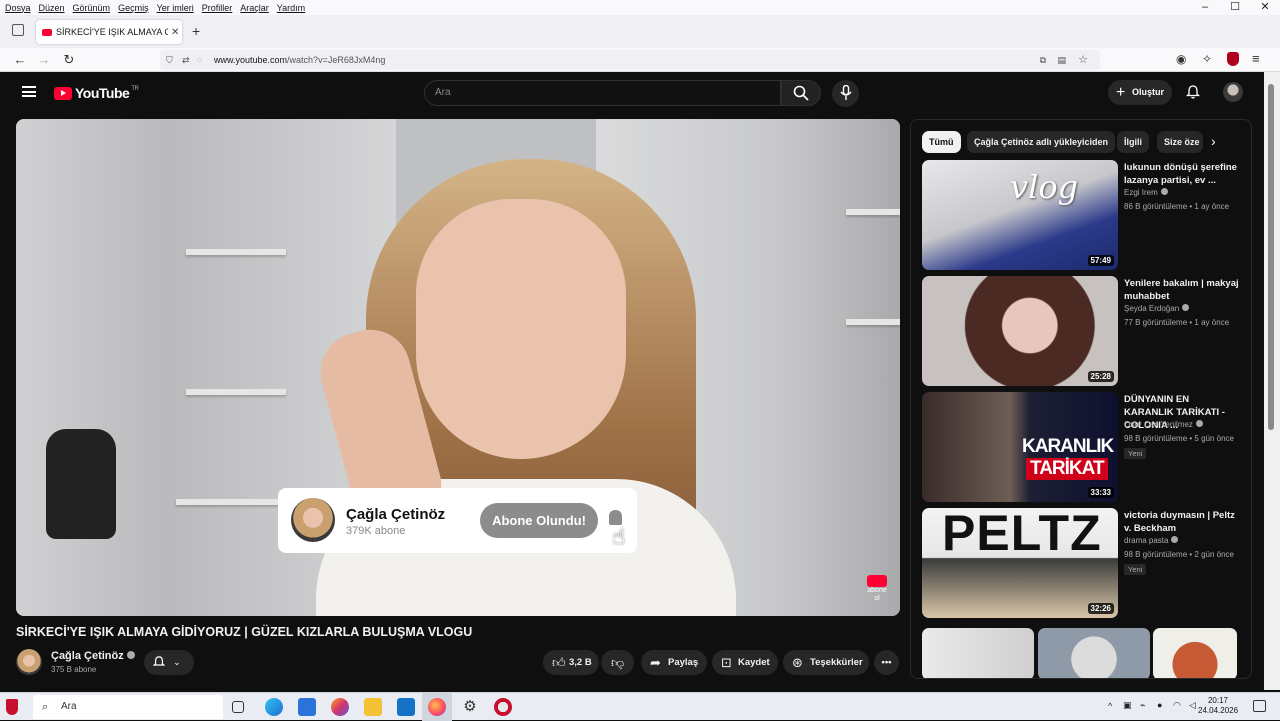  What do you see at coordinates (470, 707) in the screenshot?
I see `settings-gear-icon: ⚙` at bounding box center [470, 707].